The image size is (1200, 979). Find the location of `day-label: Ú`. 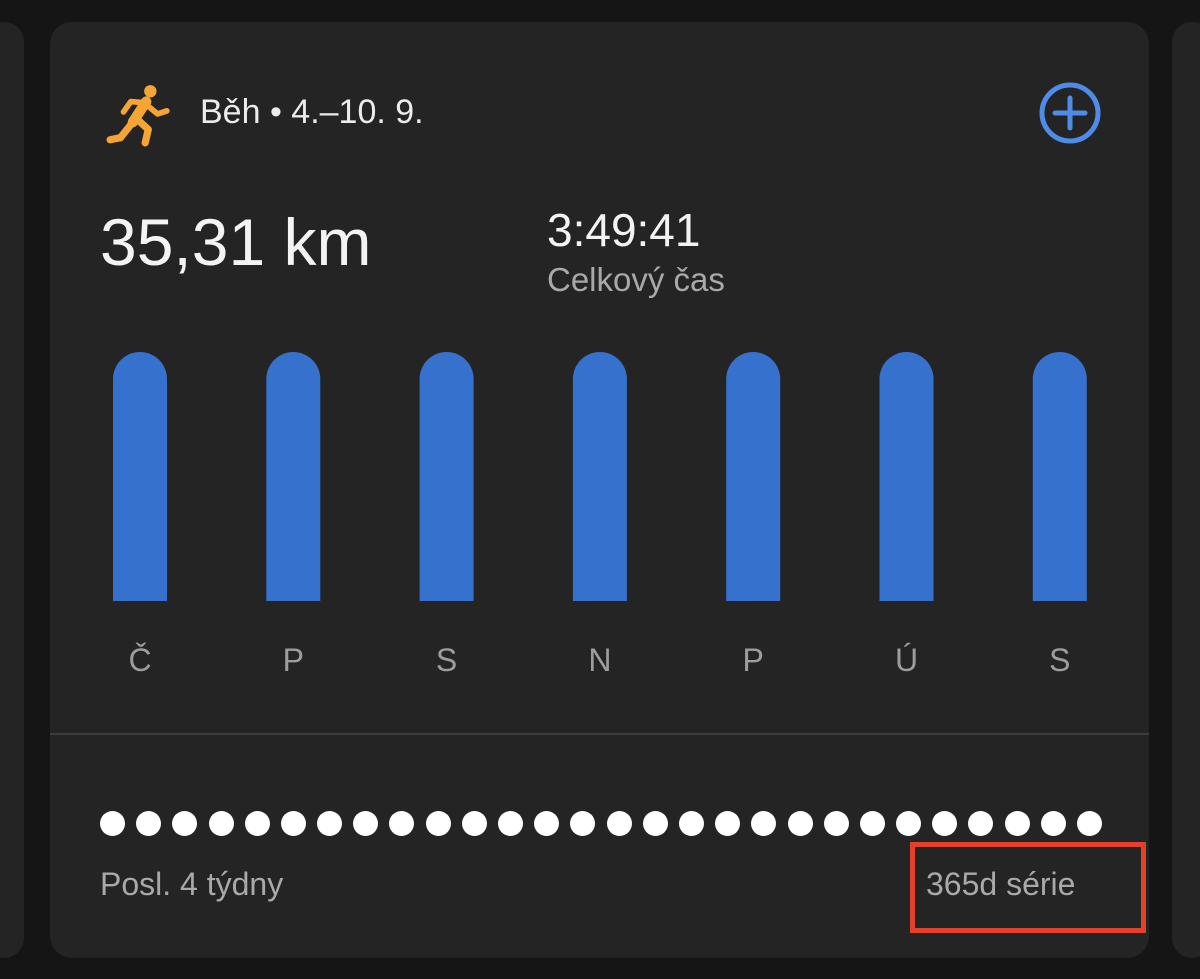

day-label: Ú is located at coordinates (906, 660).